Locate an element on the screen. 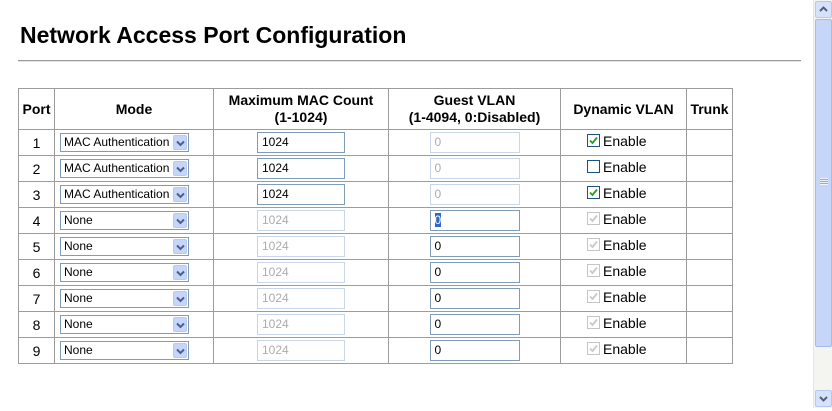 Image resolution: width=832 pixels, height=411 pixels. table-row: 4 None 1024 0 Enable is located at coordinates (375, 220).